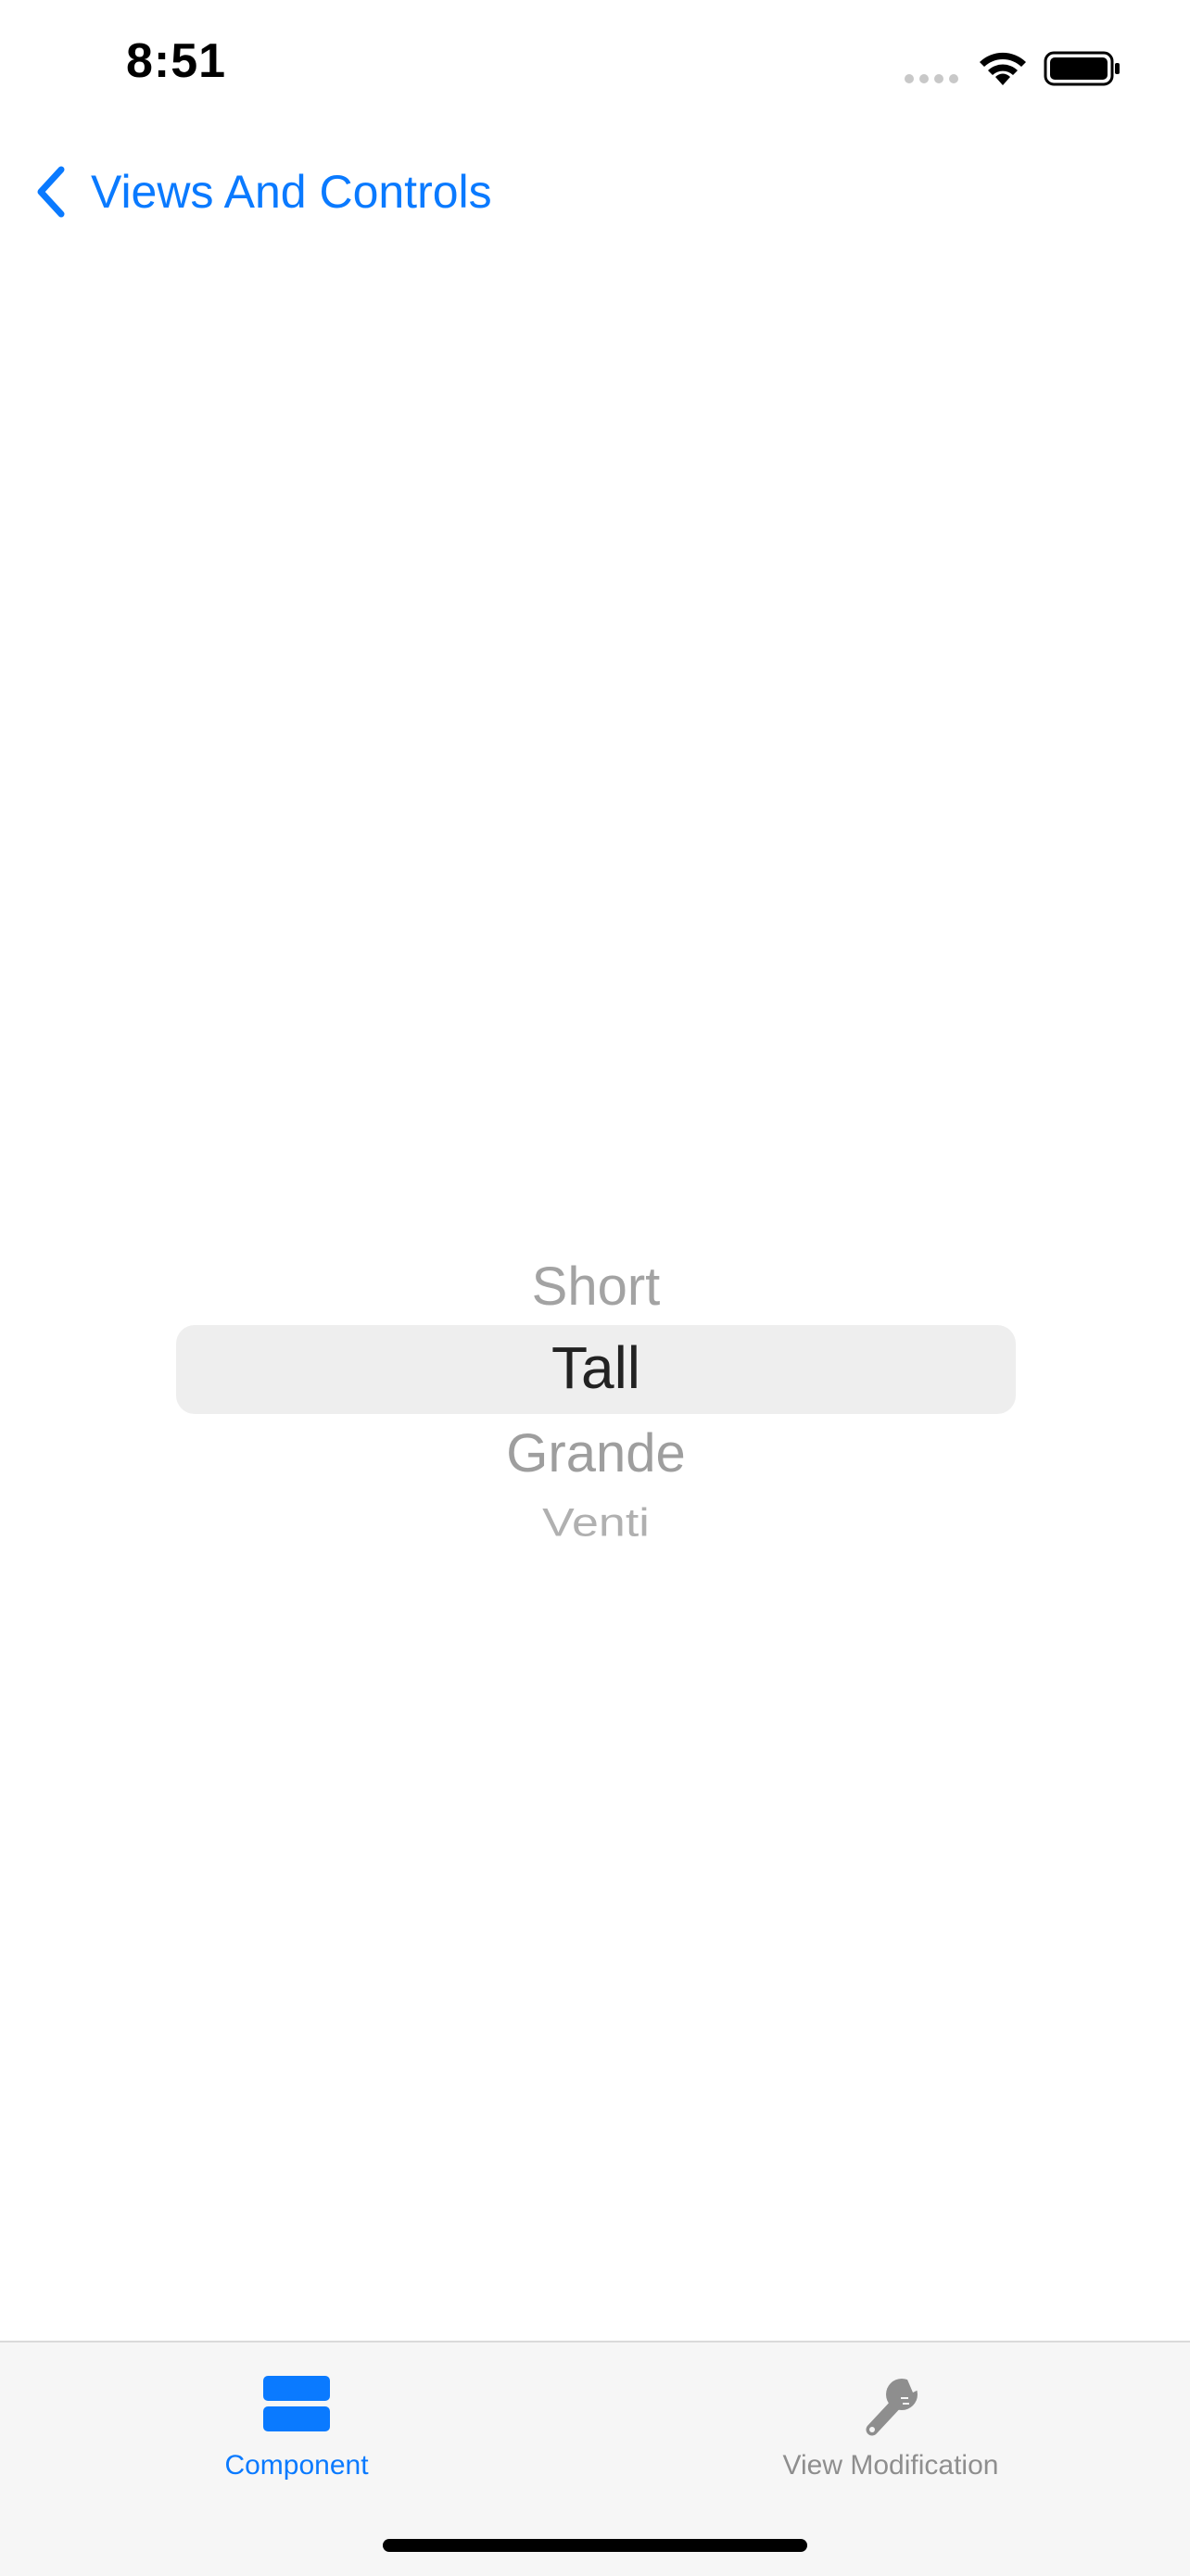 This screenshot has width=1190, height=2576. What do you see at coordinates (296, 2403) in the screenshot?
I see `stacked-rectangles-icon` at bounding box center [296, 2403].